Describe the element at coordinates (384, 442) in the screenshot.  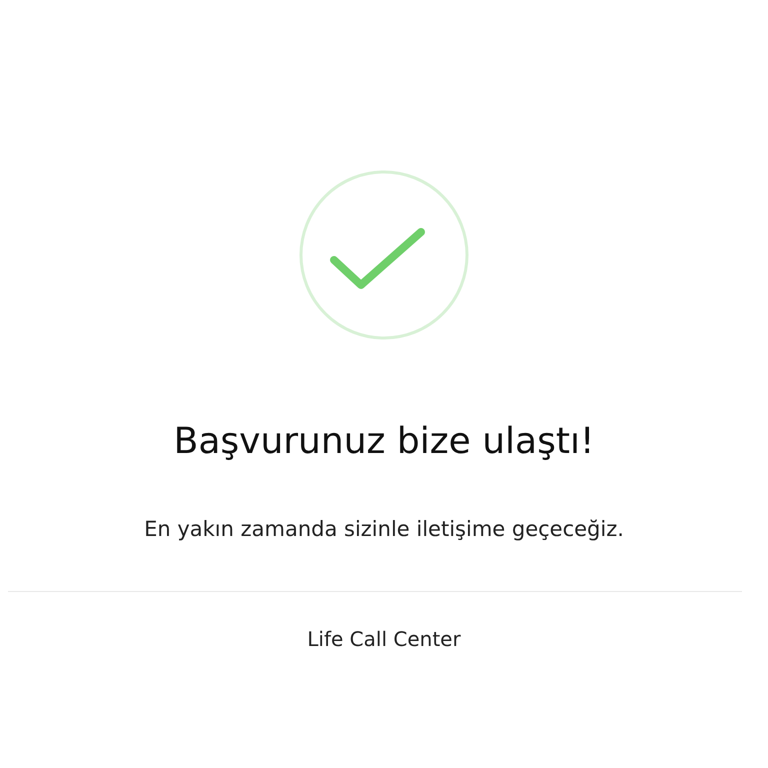
I see `success-title: Başvurunuz bize ulaştı!` at that location.